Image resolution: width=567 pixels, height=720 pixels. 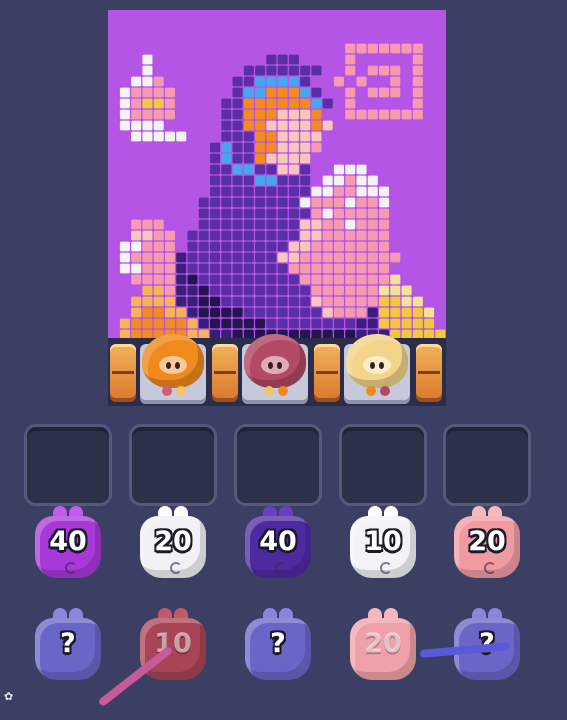 What do you see at coordinates (487, 542) in the screenshot?
I see `piggy-bank-front-5: 20` at bounding box center [487, 542].